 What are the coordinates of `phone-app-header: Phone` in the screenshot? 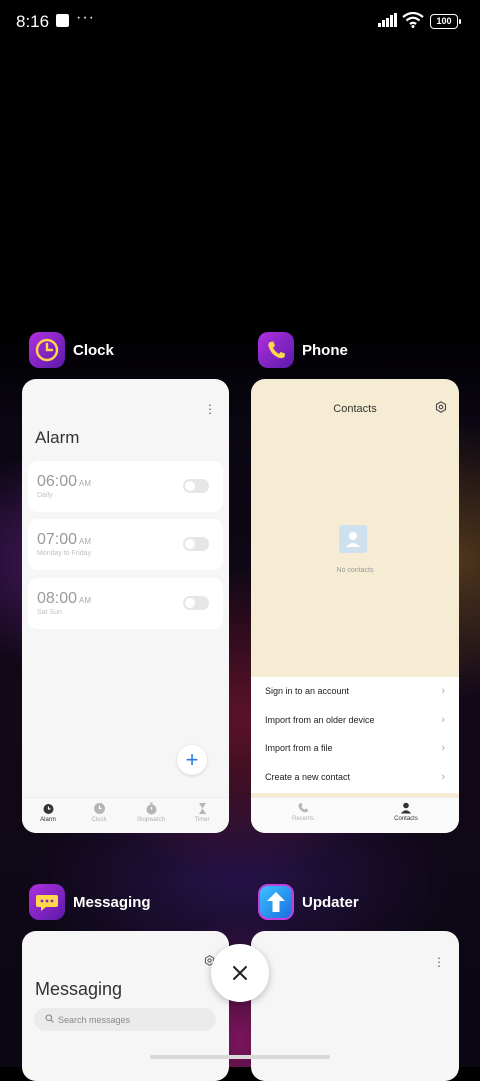 It's located at (348, 350).